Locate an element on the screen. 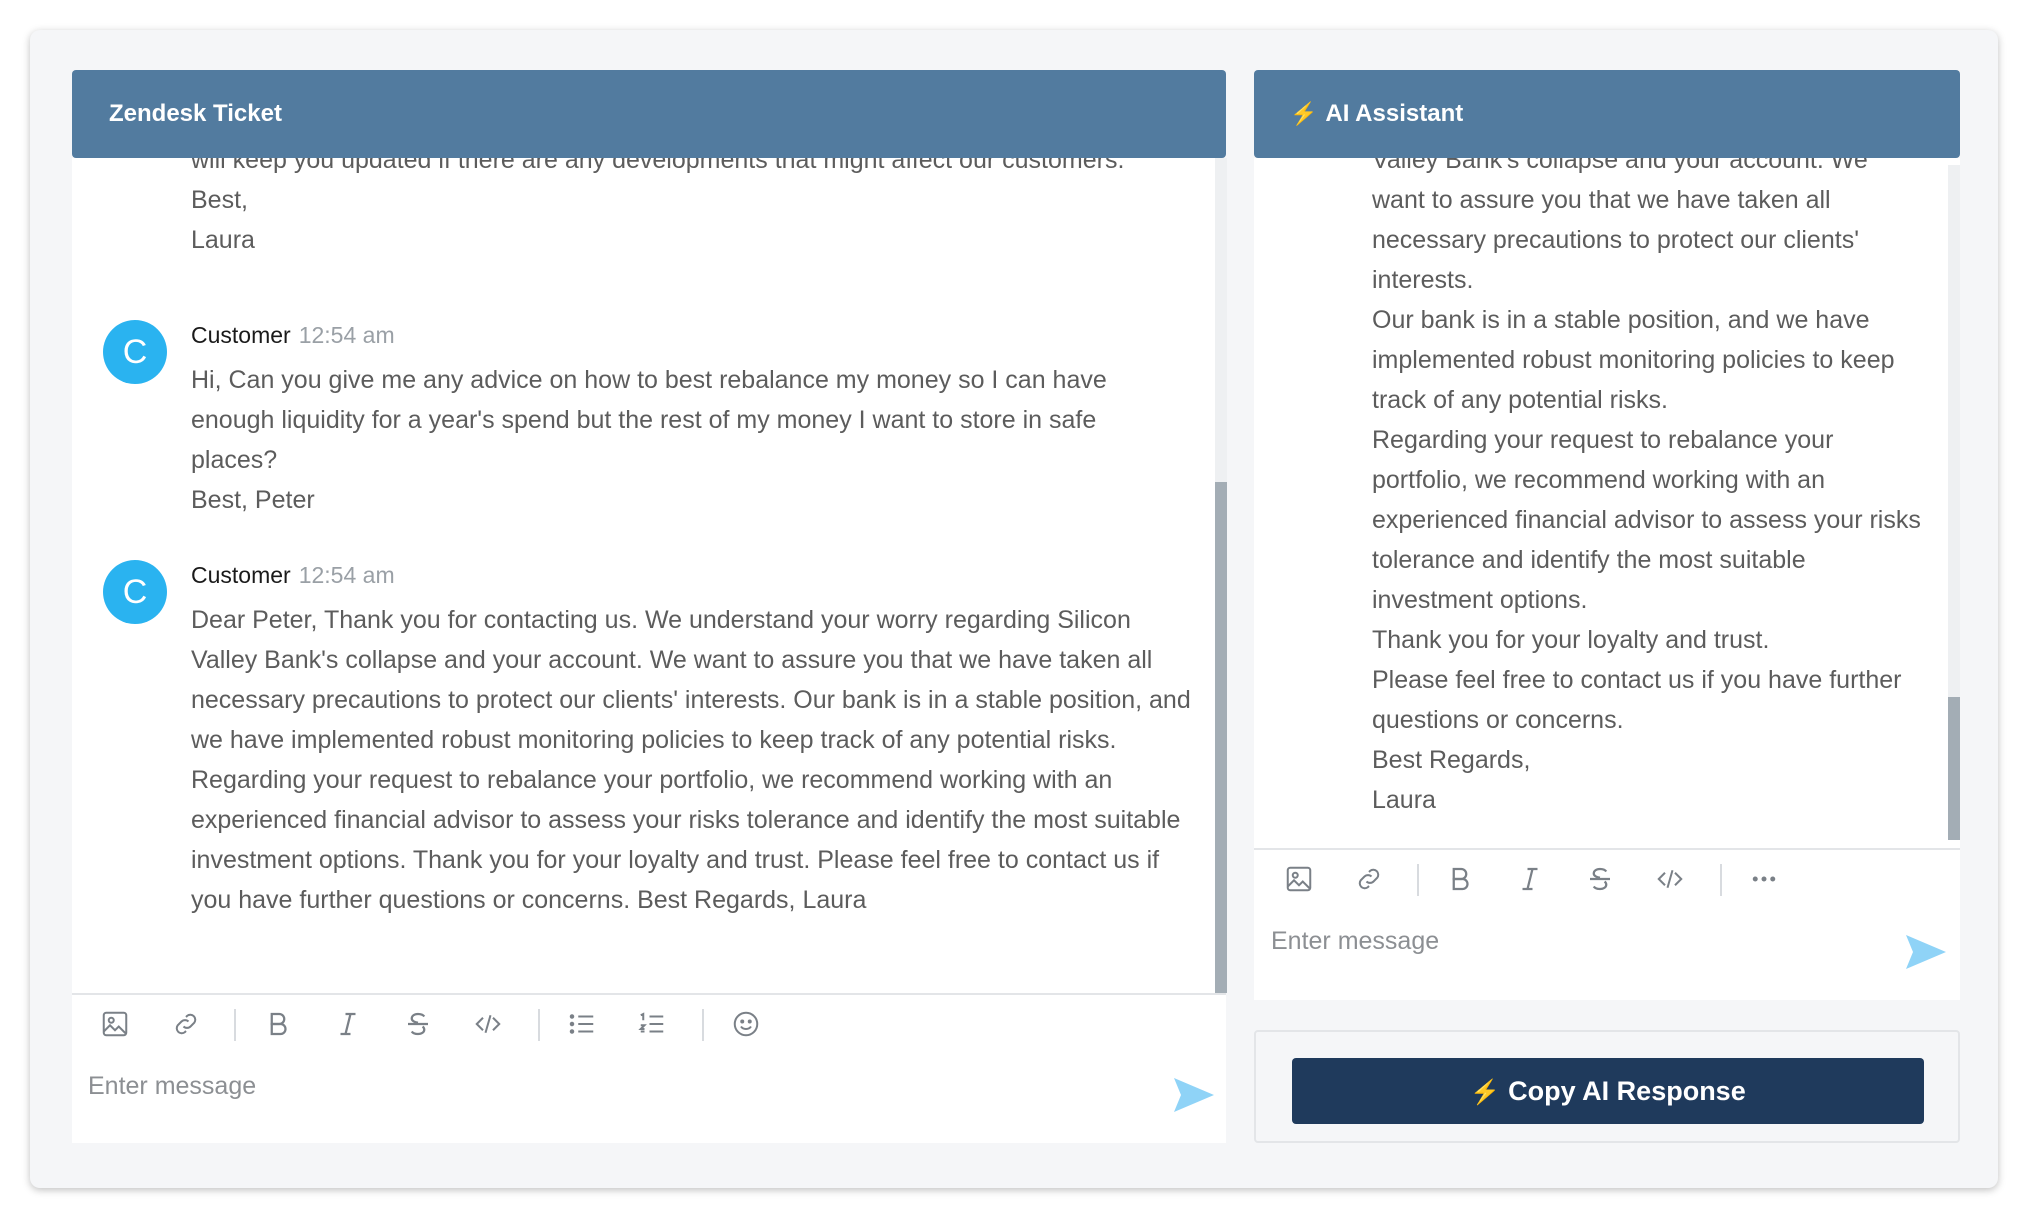 This screenshot has width=2028, height=1220. ticket-panel-title: Zendesk Ticket is located at coordinates (195, 113).